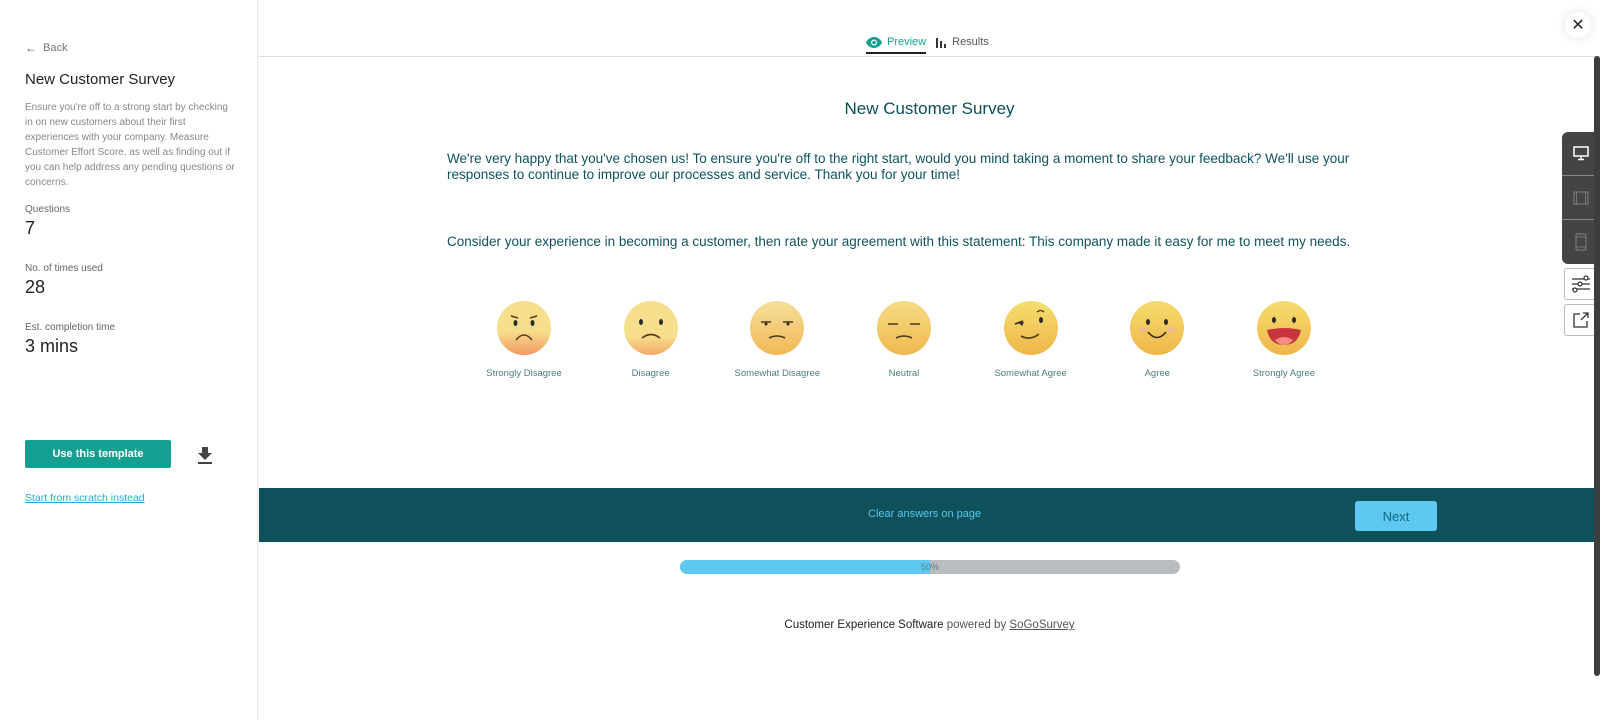  I want to click on mobile-icon, so click(1581, 242).